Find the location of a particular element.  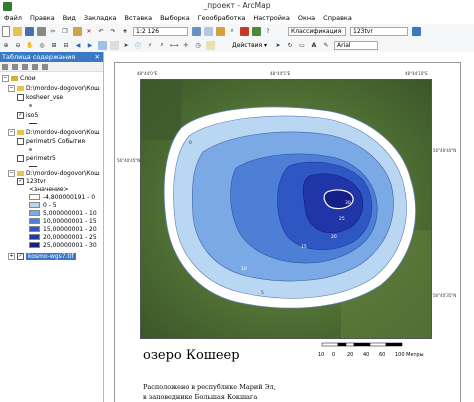

toc-layer-123tvr: ✓ 123tvr is located at coordinates (31, 181).